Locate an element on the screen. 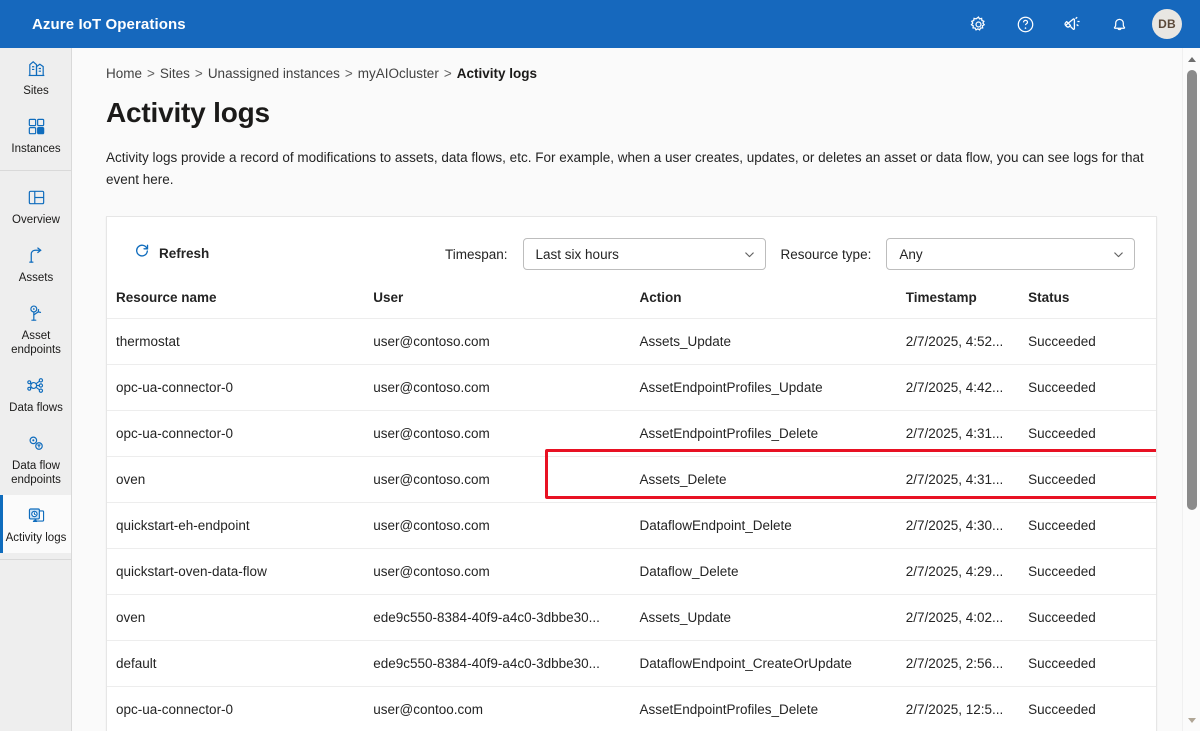 The height and width of the screenshot is (731, 1200). sidebar-divider-bottom is located at coordinates (35, 559).